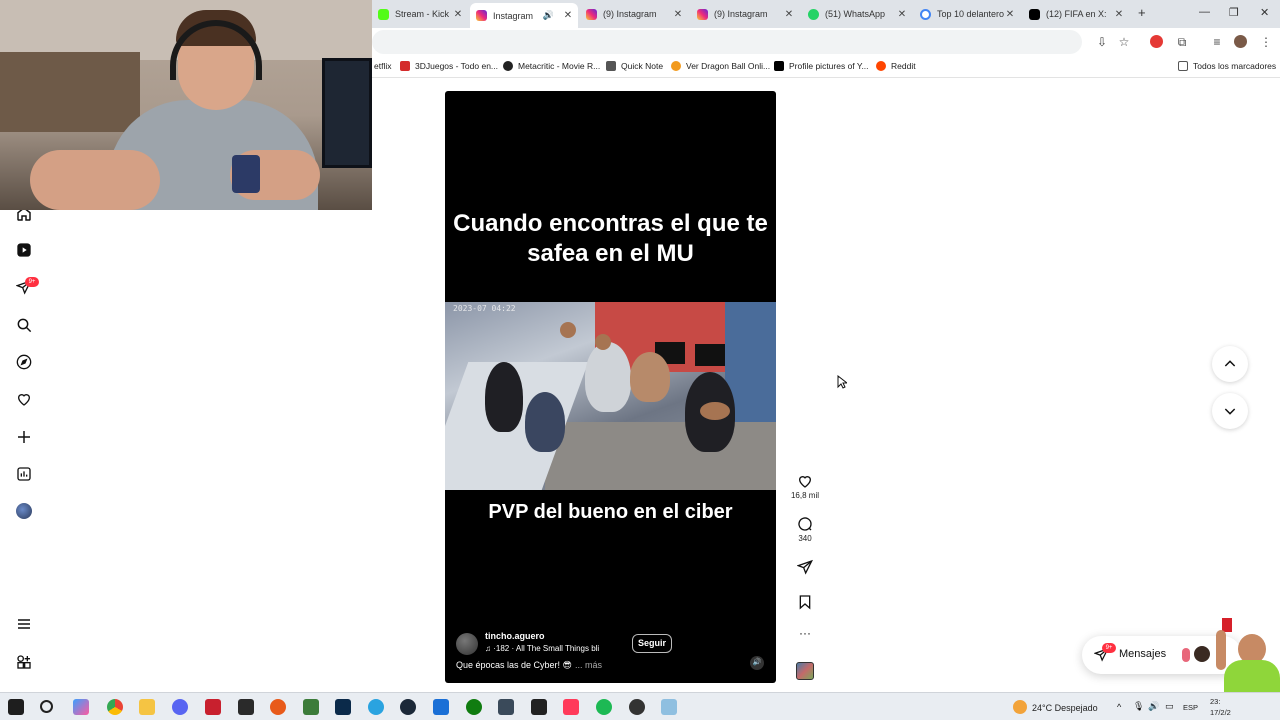 The image size is (1280, 720). I want to click on clock: 23: 17/2/2, so click(1220, 707).